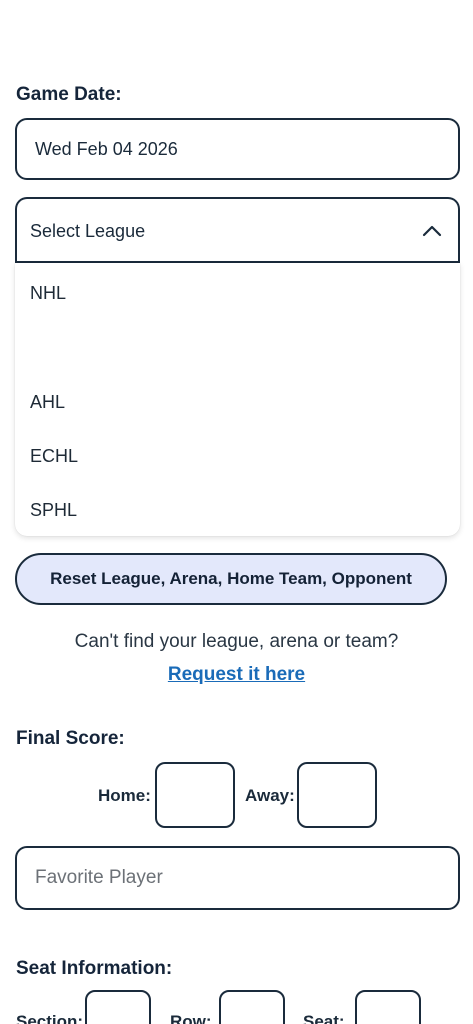  Describe the element at coordinates (69, 94) in the screenshot. I see `game-date-label: Game Date:` at that location.